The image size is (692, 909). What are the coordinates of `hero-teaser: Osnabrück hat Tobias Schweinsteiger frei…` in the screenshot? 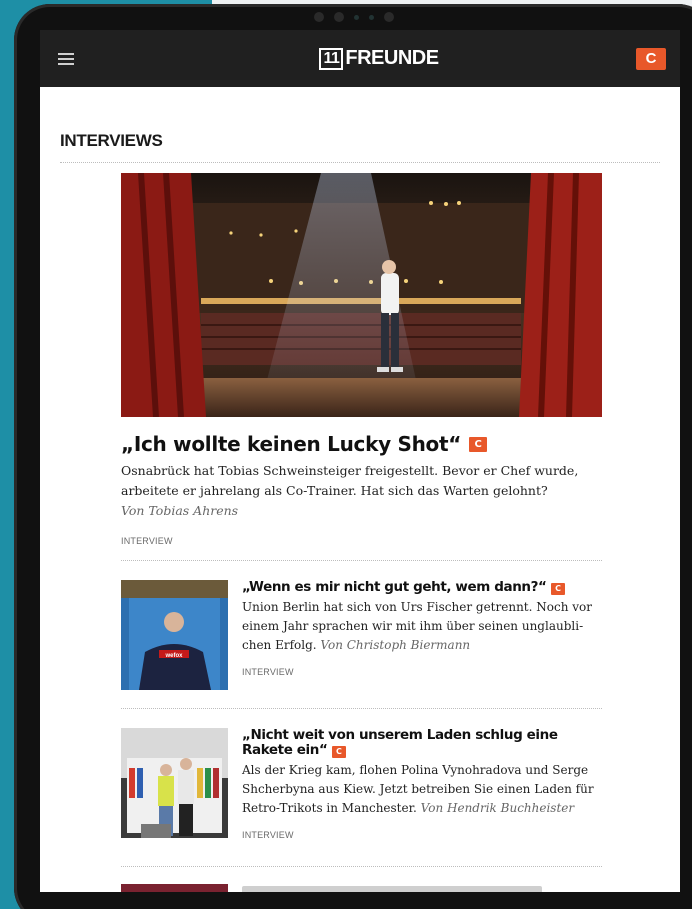 It's located at (356, 491).